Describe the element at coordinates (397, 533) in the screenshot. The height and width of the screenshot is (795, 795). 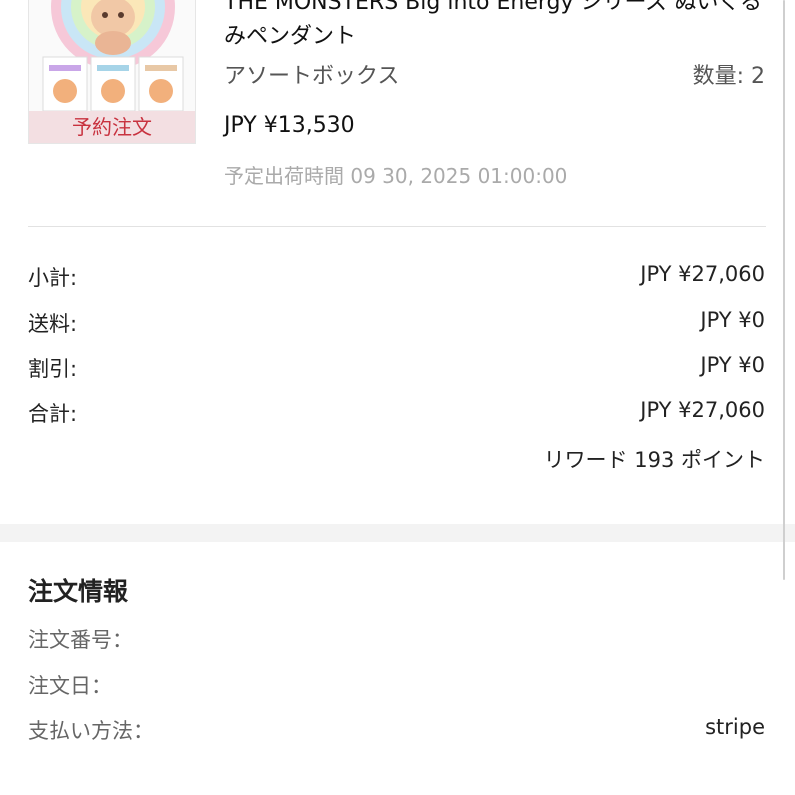
I see `section-separator` at that location.